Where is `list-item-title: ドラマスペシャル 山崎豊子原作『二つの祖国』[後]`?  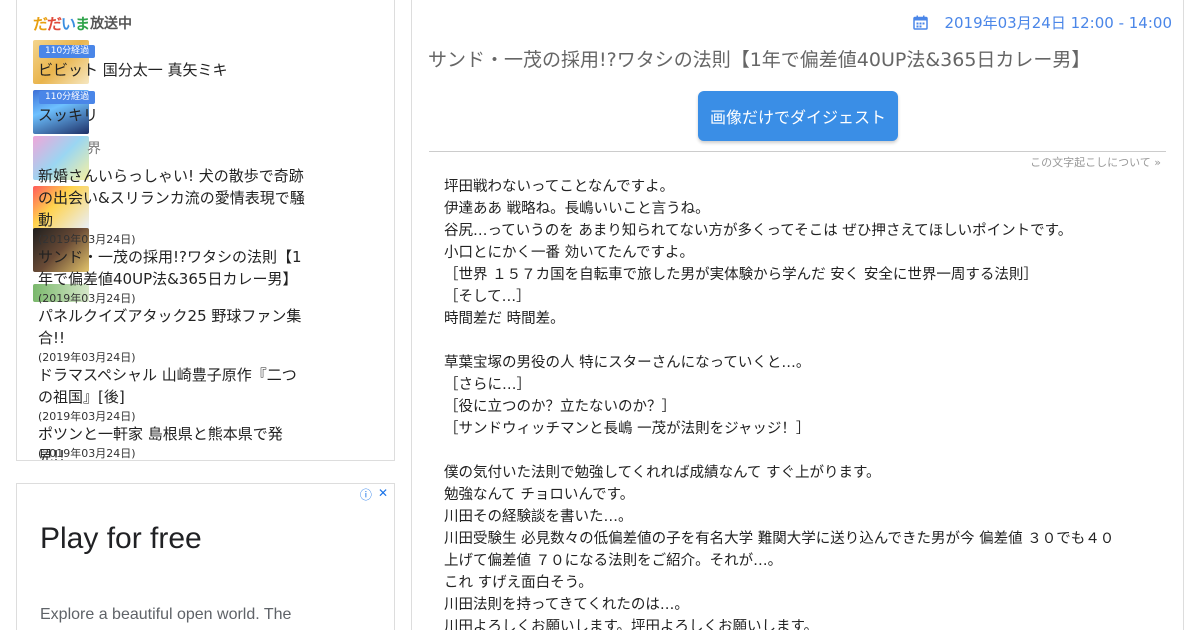 list-item-title: ドラマスペシャル 山崎豊子原作『二つの祖国』[後] is located at coordinates (173, 386).